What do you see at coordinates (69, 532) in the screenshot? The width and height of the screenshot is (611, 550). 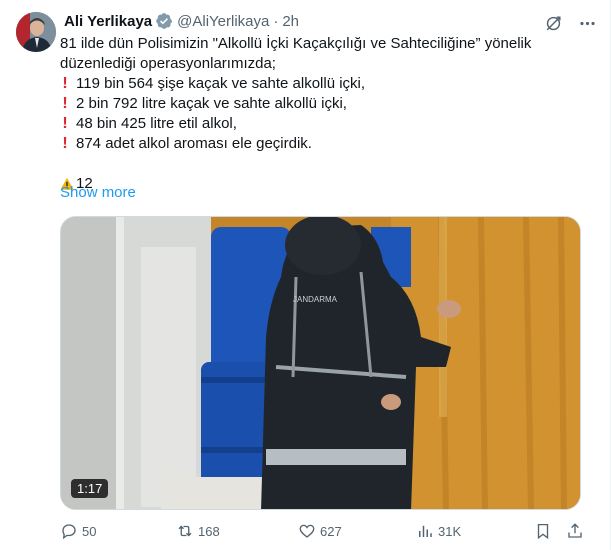 I see `reply-icon` at bounding box center [69, 532].